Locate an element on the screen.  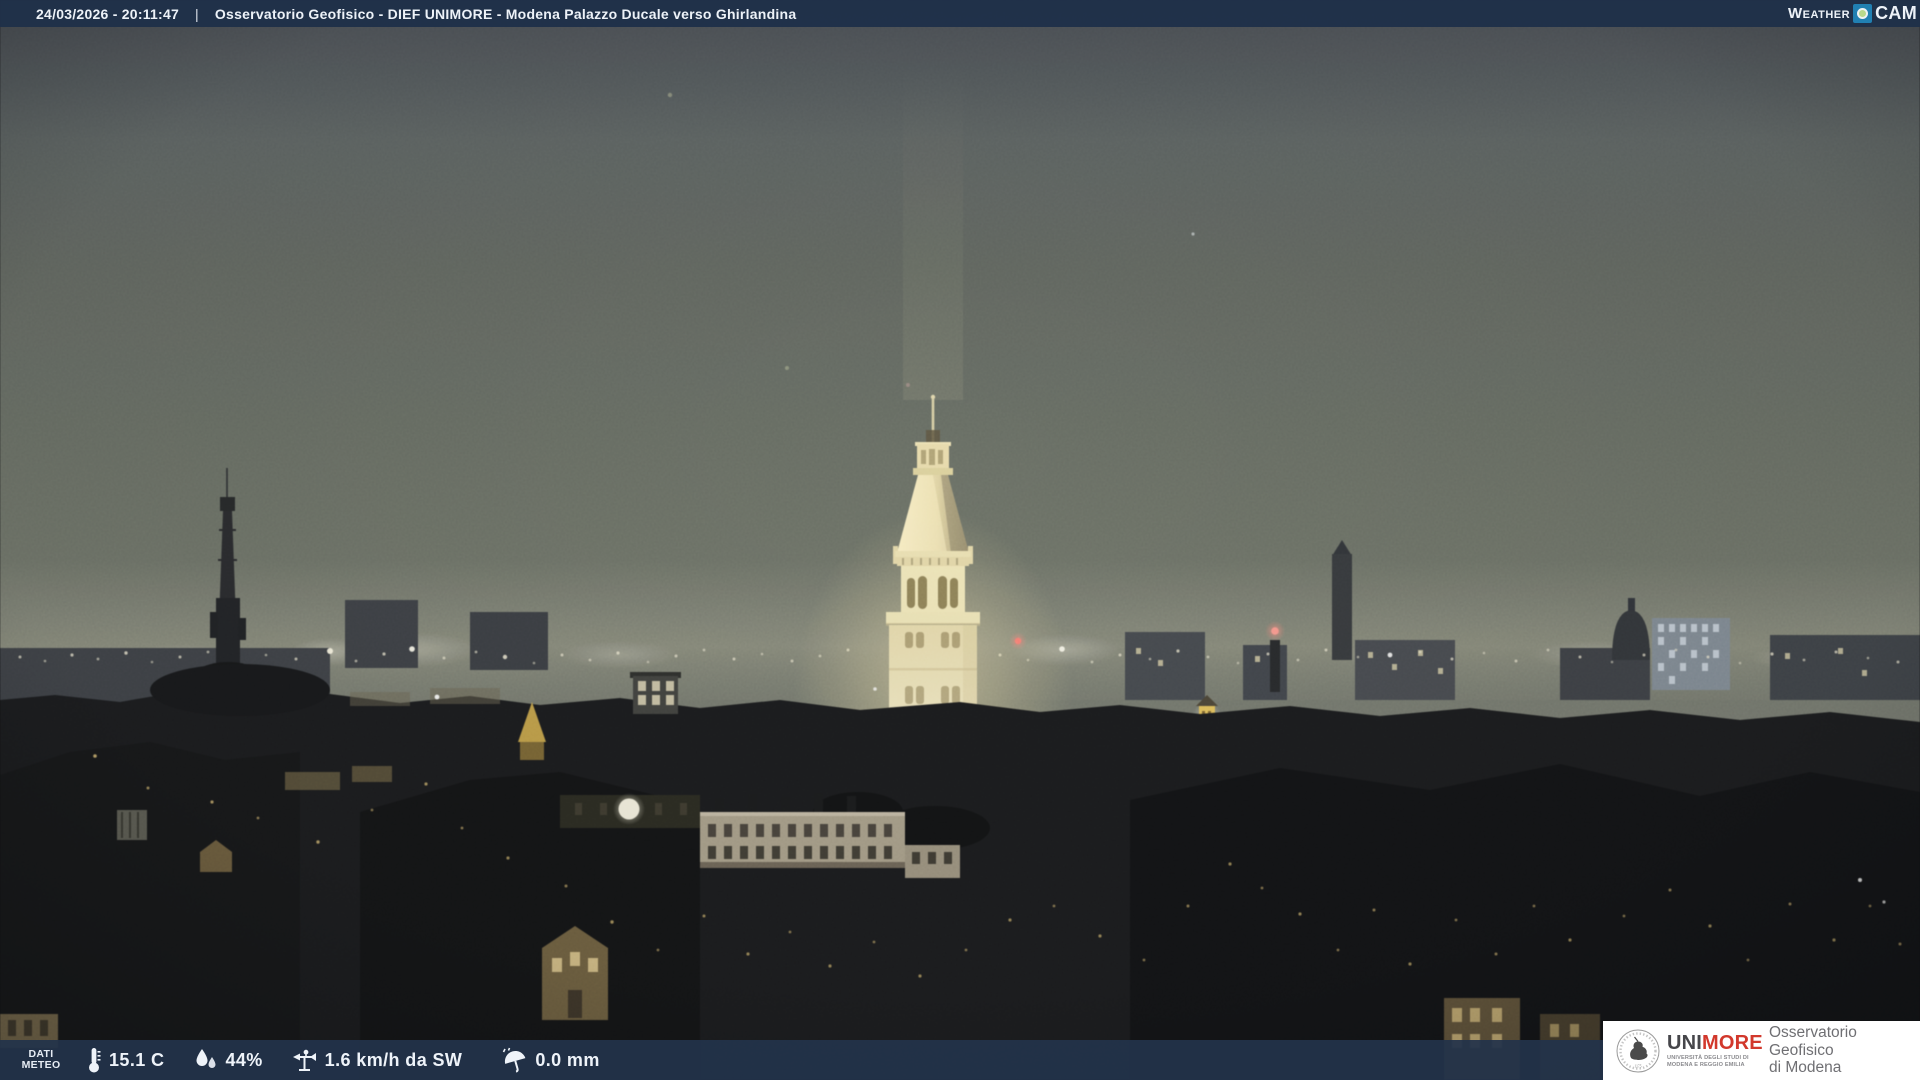
humidity-reading: 44% is located at coordinates (228, 1060).